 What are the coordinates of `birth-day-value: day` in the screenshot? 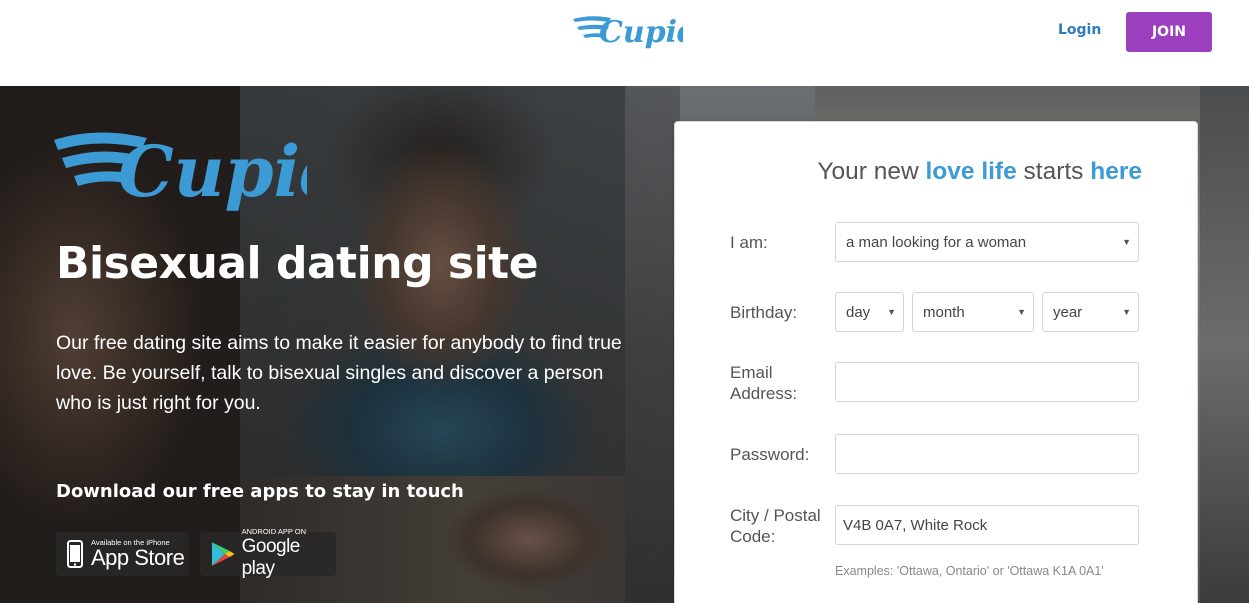 It's located at (858, 312).